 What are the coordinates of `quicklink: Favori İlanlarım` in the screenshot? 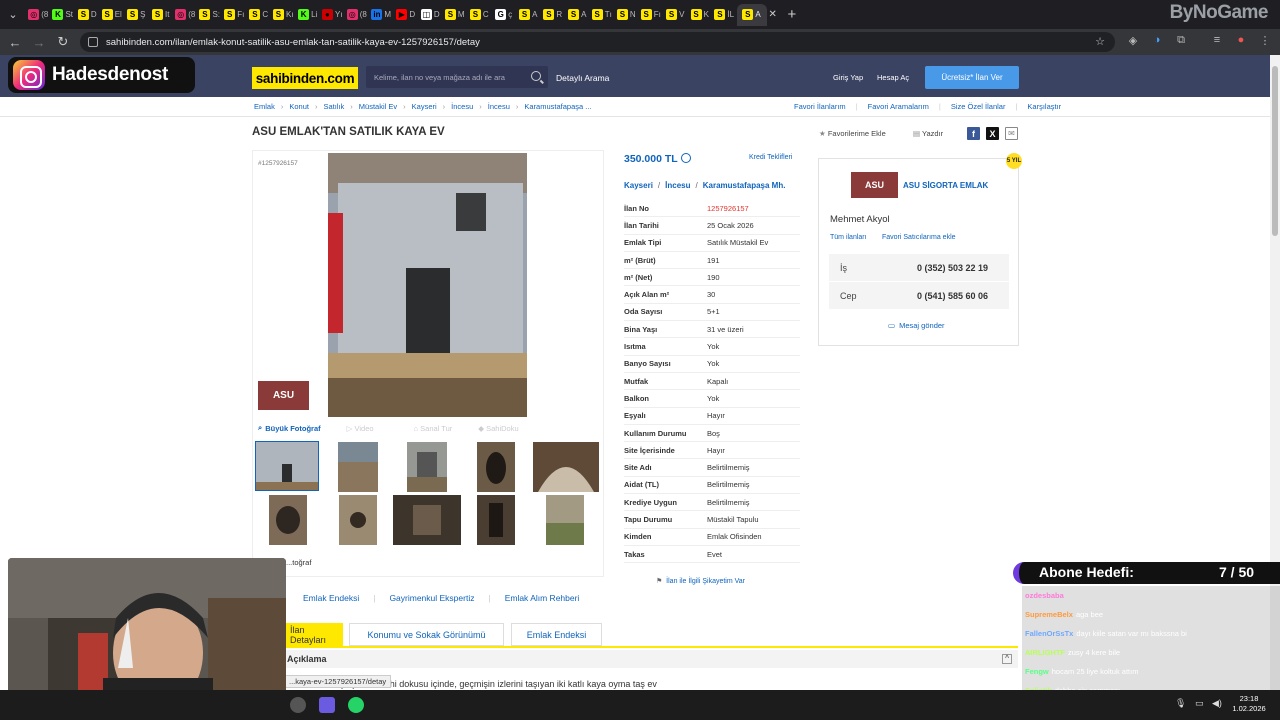 It's located at (820, 106).